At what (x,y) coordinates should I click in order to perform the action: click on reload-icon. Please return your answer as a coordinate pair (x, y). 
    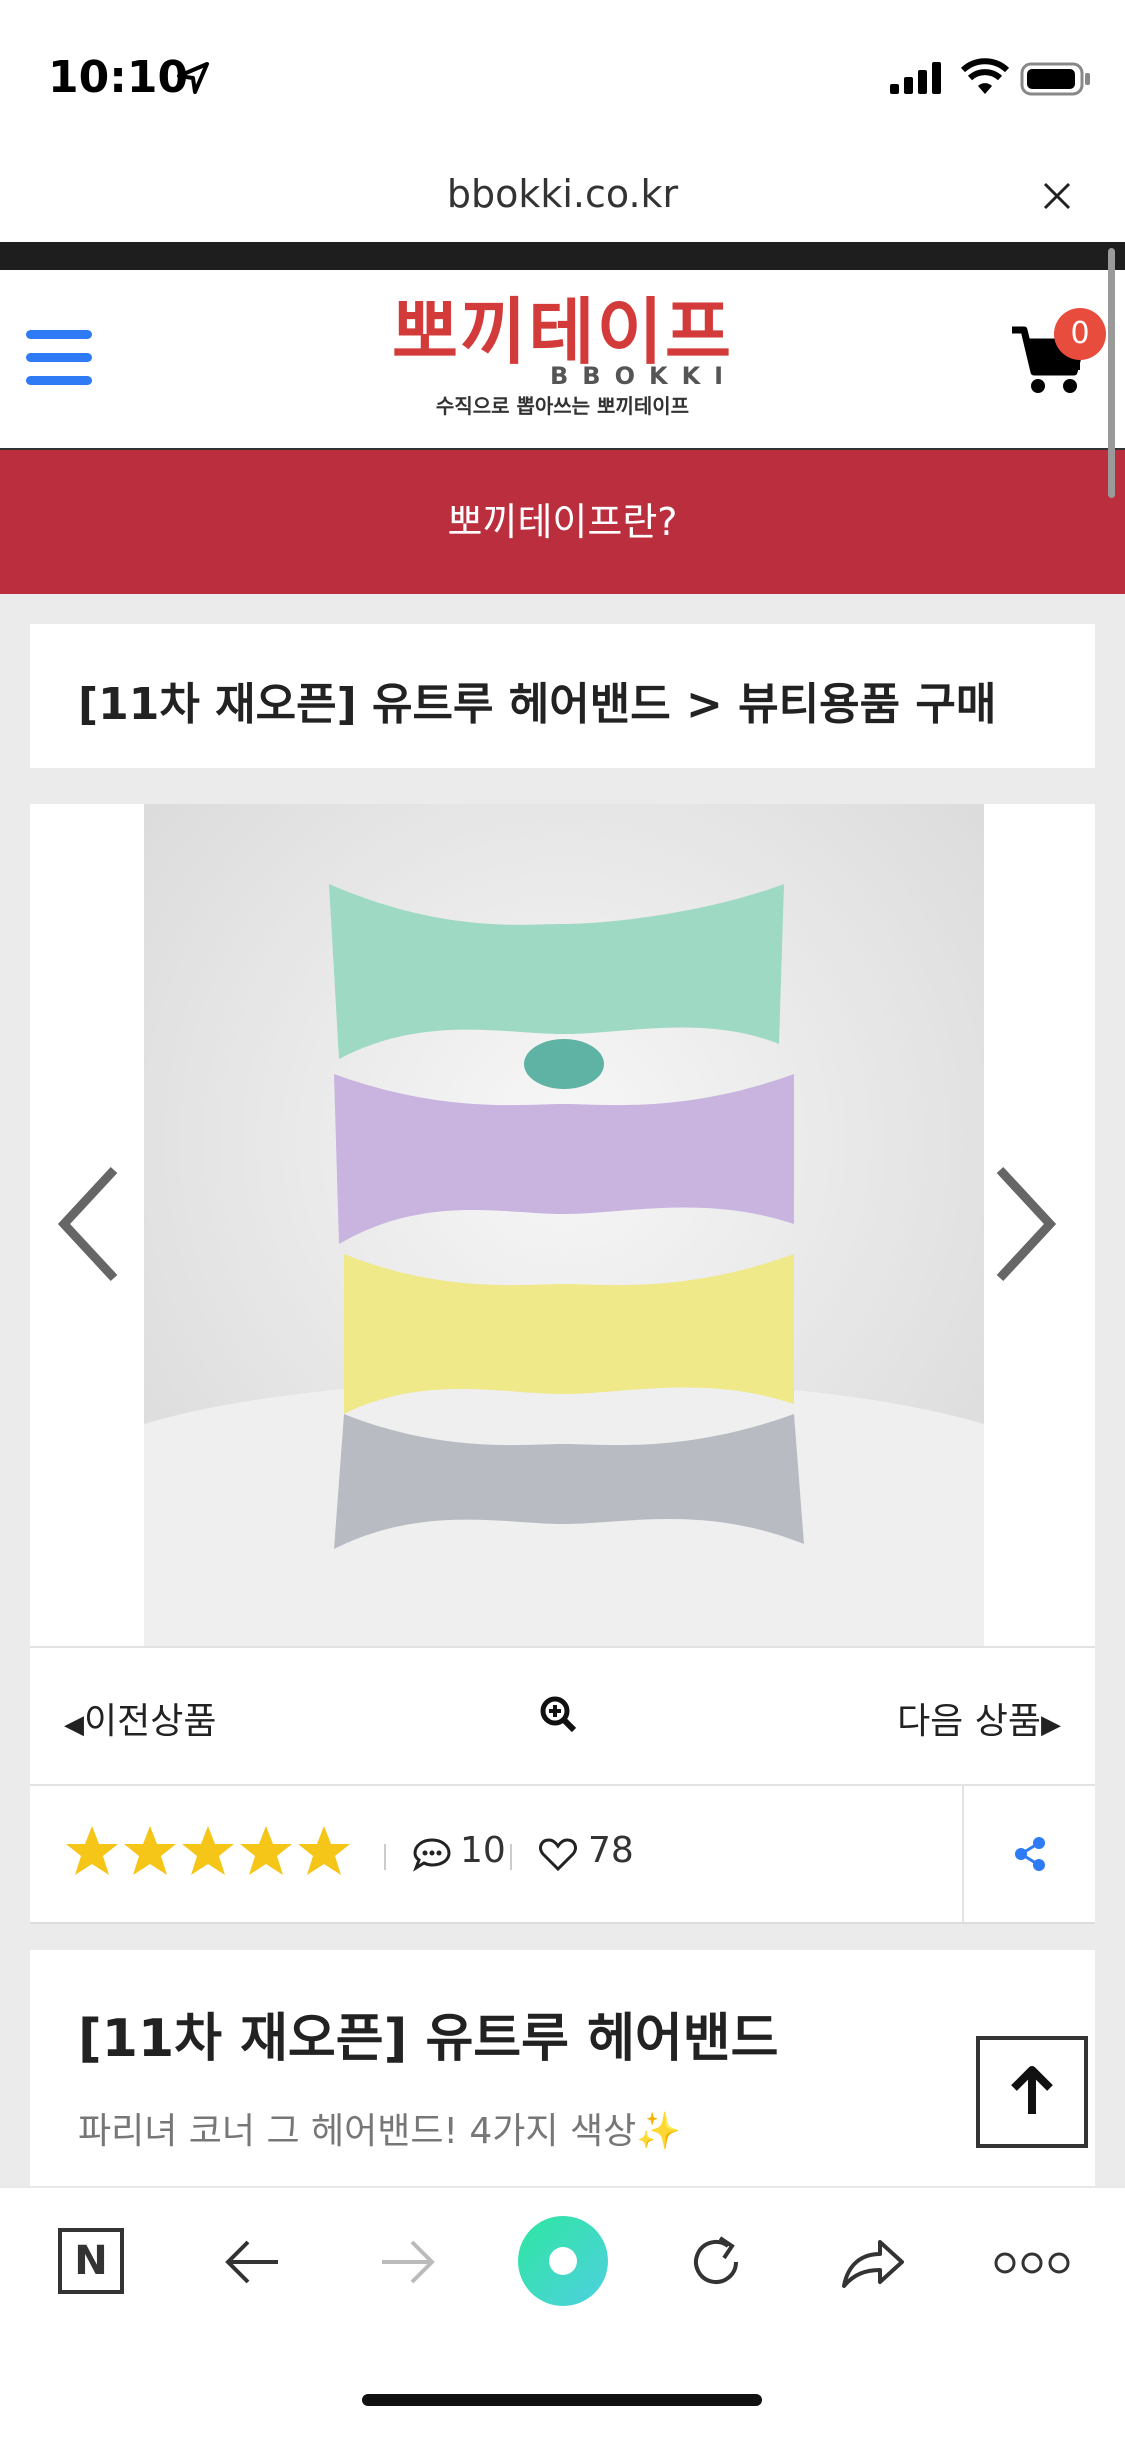
    Looking at the image, I should click on (716, 2262).